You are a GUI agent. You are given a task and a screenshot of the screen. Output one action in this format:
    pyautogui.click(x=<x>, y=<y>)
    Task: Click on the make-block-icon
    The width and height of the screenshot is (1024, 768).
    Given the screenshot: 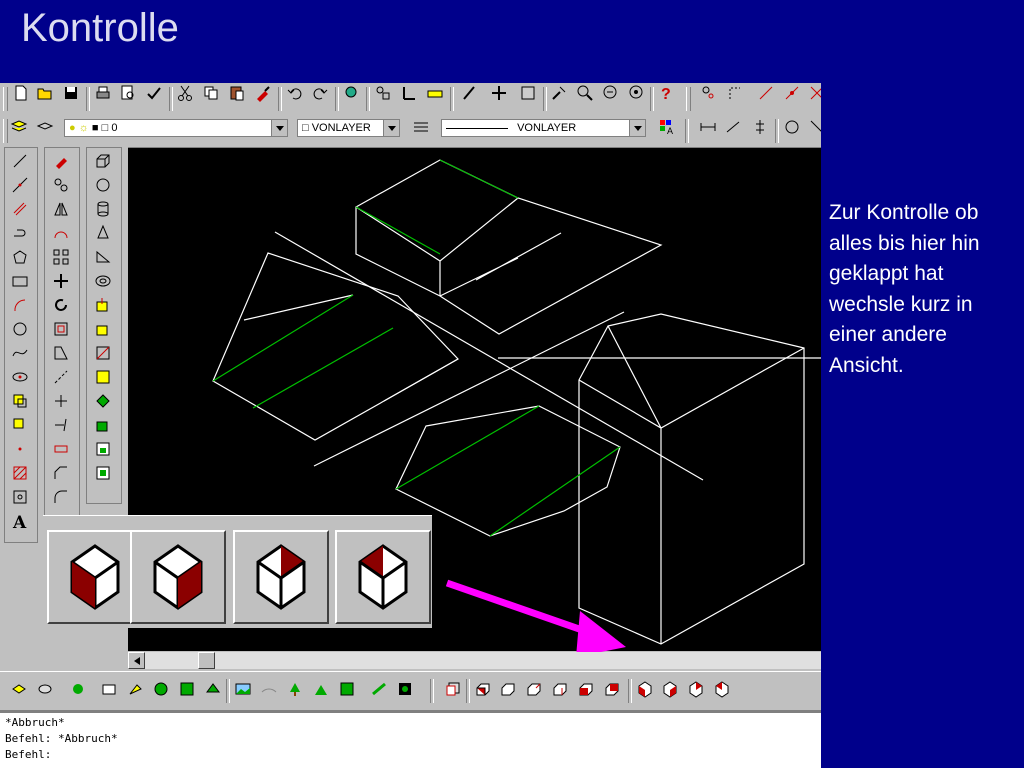 What is the action you would take?
    pyautogui.click(x=20, y=425)
    